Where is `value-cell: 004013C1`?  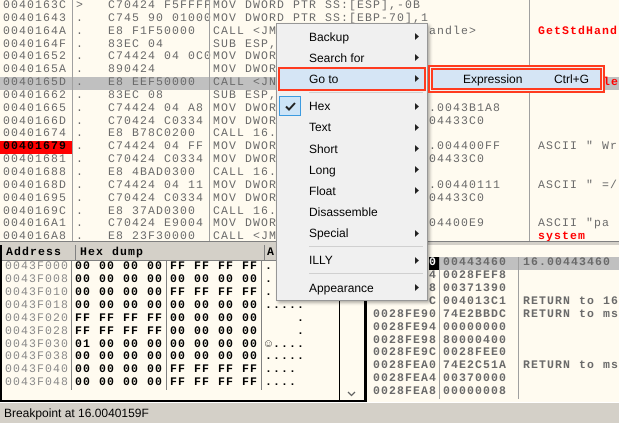
value-cell: 004013C1 is located at coordinates (479, 302).